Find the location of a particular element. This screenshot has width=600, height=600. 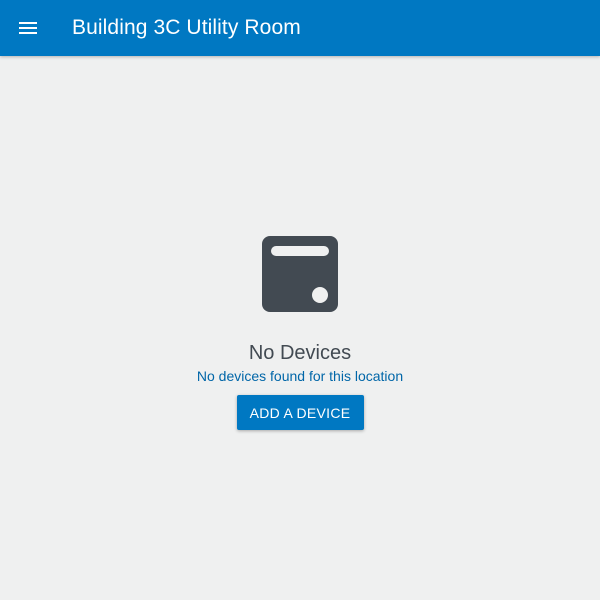

empty-state-subtitle: No devices found for this location is located at coordinates (300, 376).